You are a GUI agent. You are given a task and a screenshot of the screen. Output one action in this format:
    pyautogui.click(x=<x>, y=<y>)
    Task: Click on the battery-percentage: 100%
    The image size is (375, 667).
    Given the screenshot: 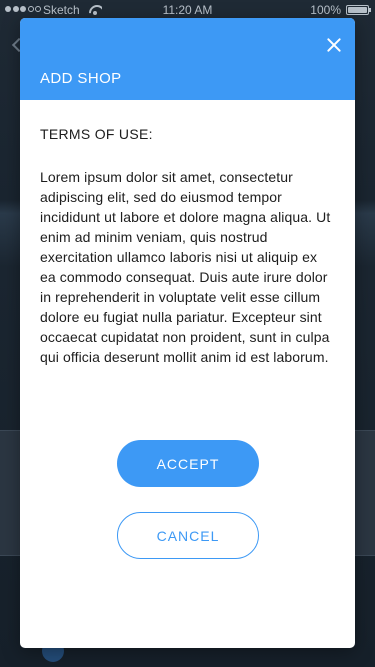 What is the action you would take?
    pyautogui.click(x=325, y=10)
    